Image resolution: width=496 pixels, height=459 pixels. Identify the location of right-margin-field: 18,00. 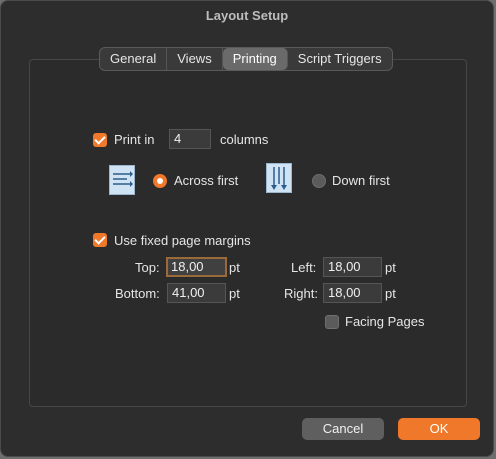
(352, 293).